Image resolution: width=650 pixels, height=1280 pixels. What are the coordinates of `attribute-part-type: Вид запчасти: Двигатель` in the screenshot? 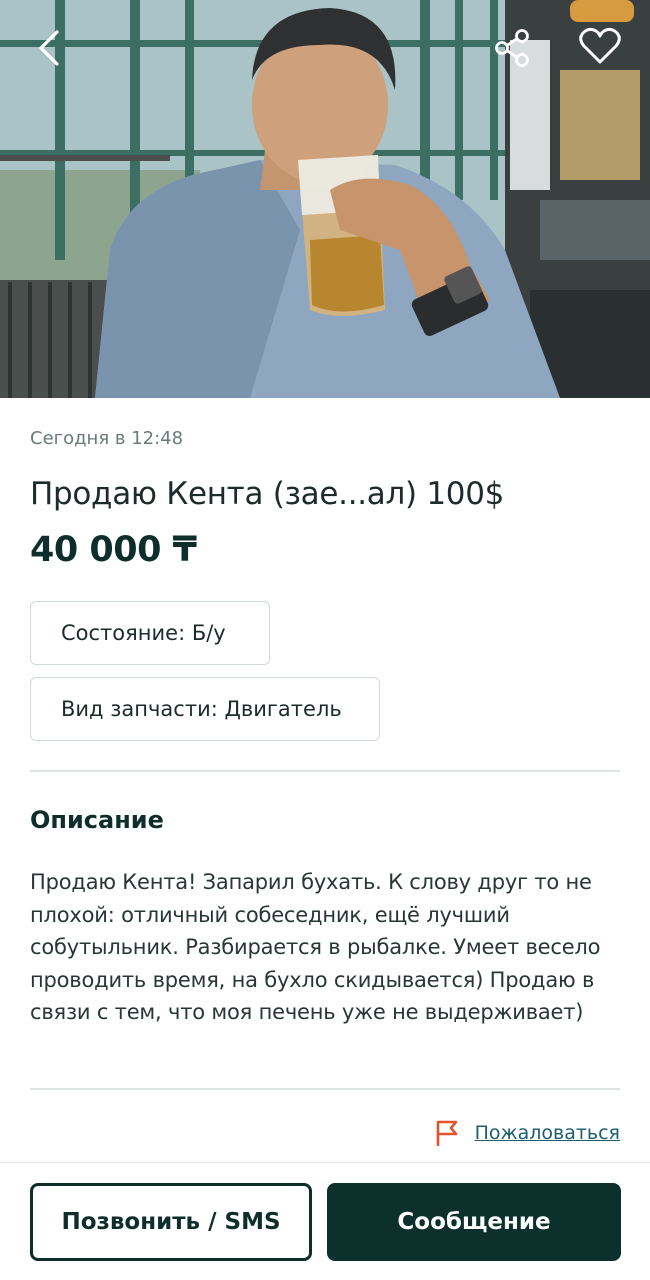 It's located at (205, 709).